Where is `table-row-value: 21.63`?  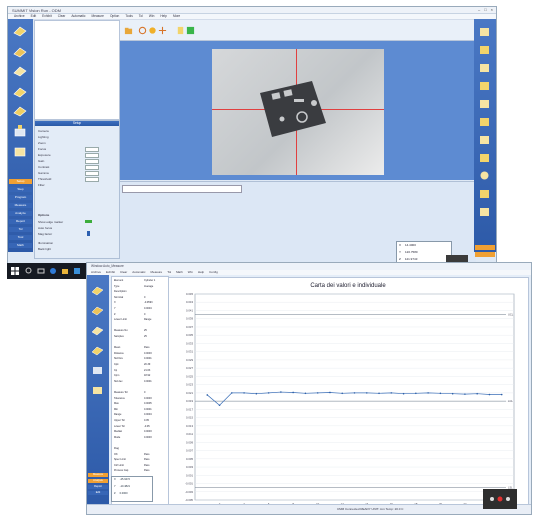 table-row-value: 21.63 is located at coordinates (147, 370).